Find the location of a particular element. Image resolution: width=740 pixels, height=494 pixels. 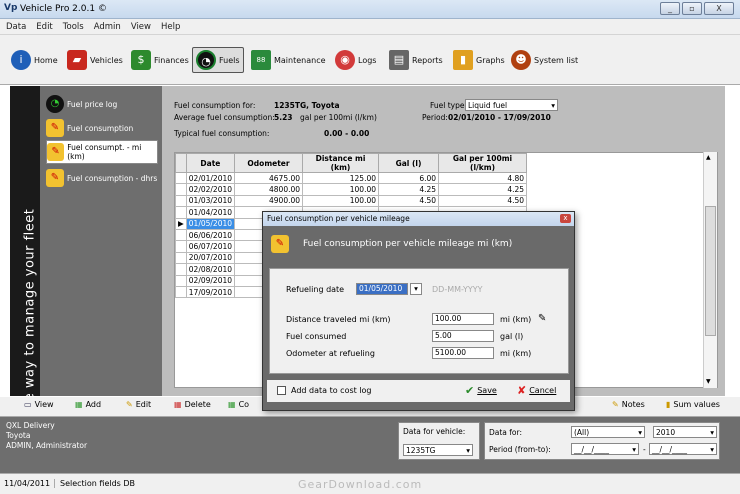

scroll-thumb is located at coordinates (710, 271).